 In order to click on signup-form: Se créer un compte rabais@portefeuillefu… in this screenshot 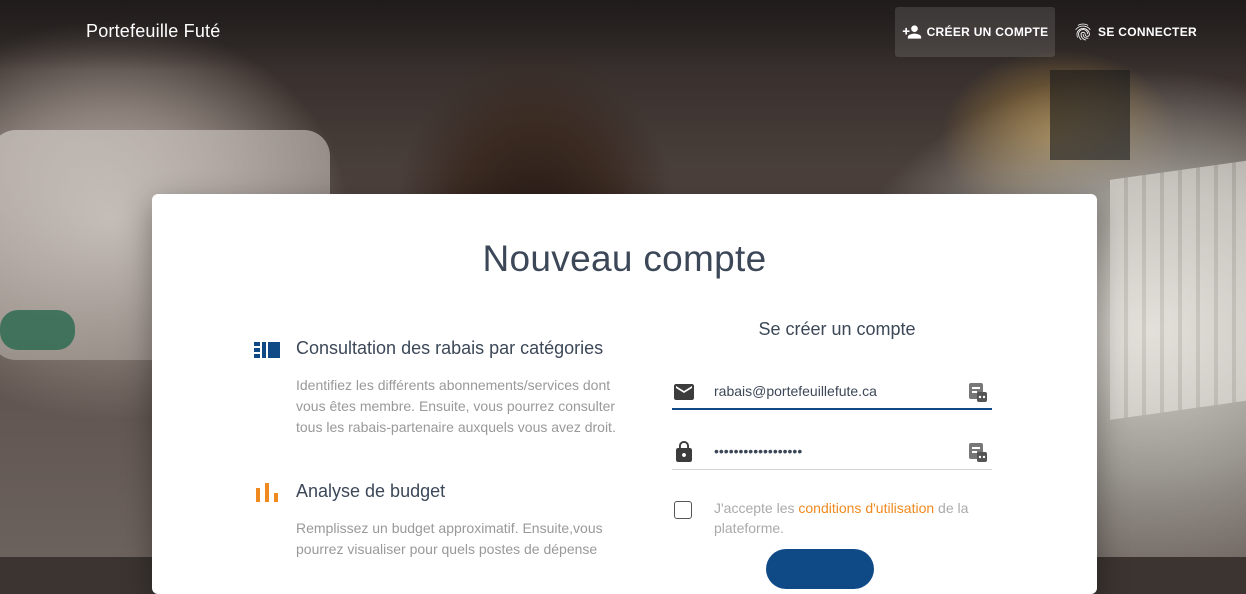, I will do `click(832, 453)`.